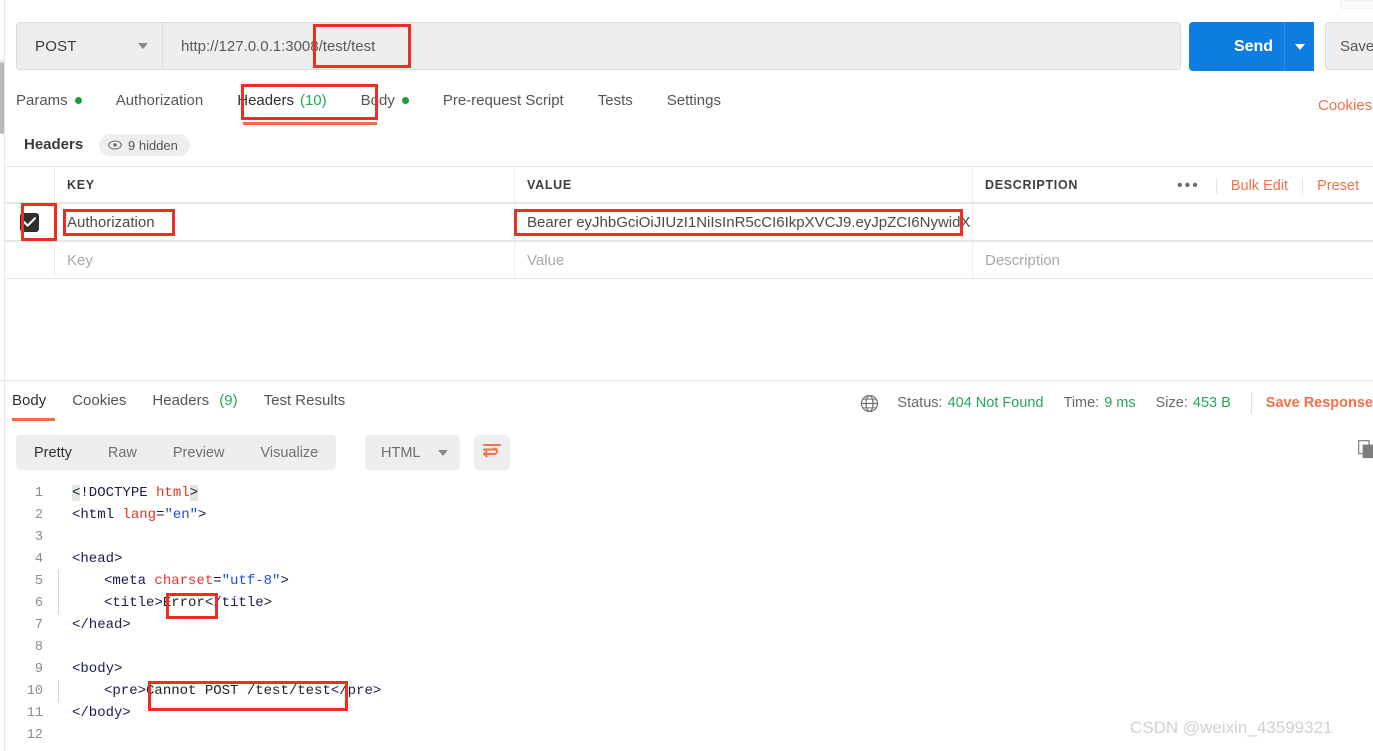  I want to click on header-cell-value: VALUE, so click(744, 184).